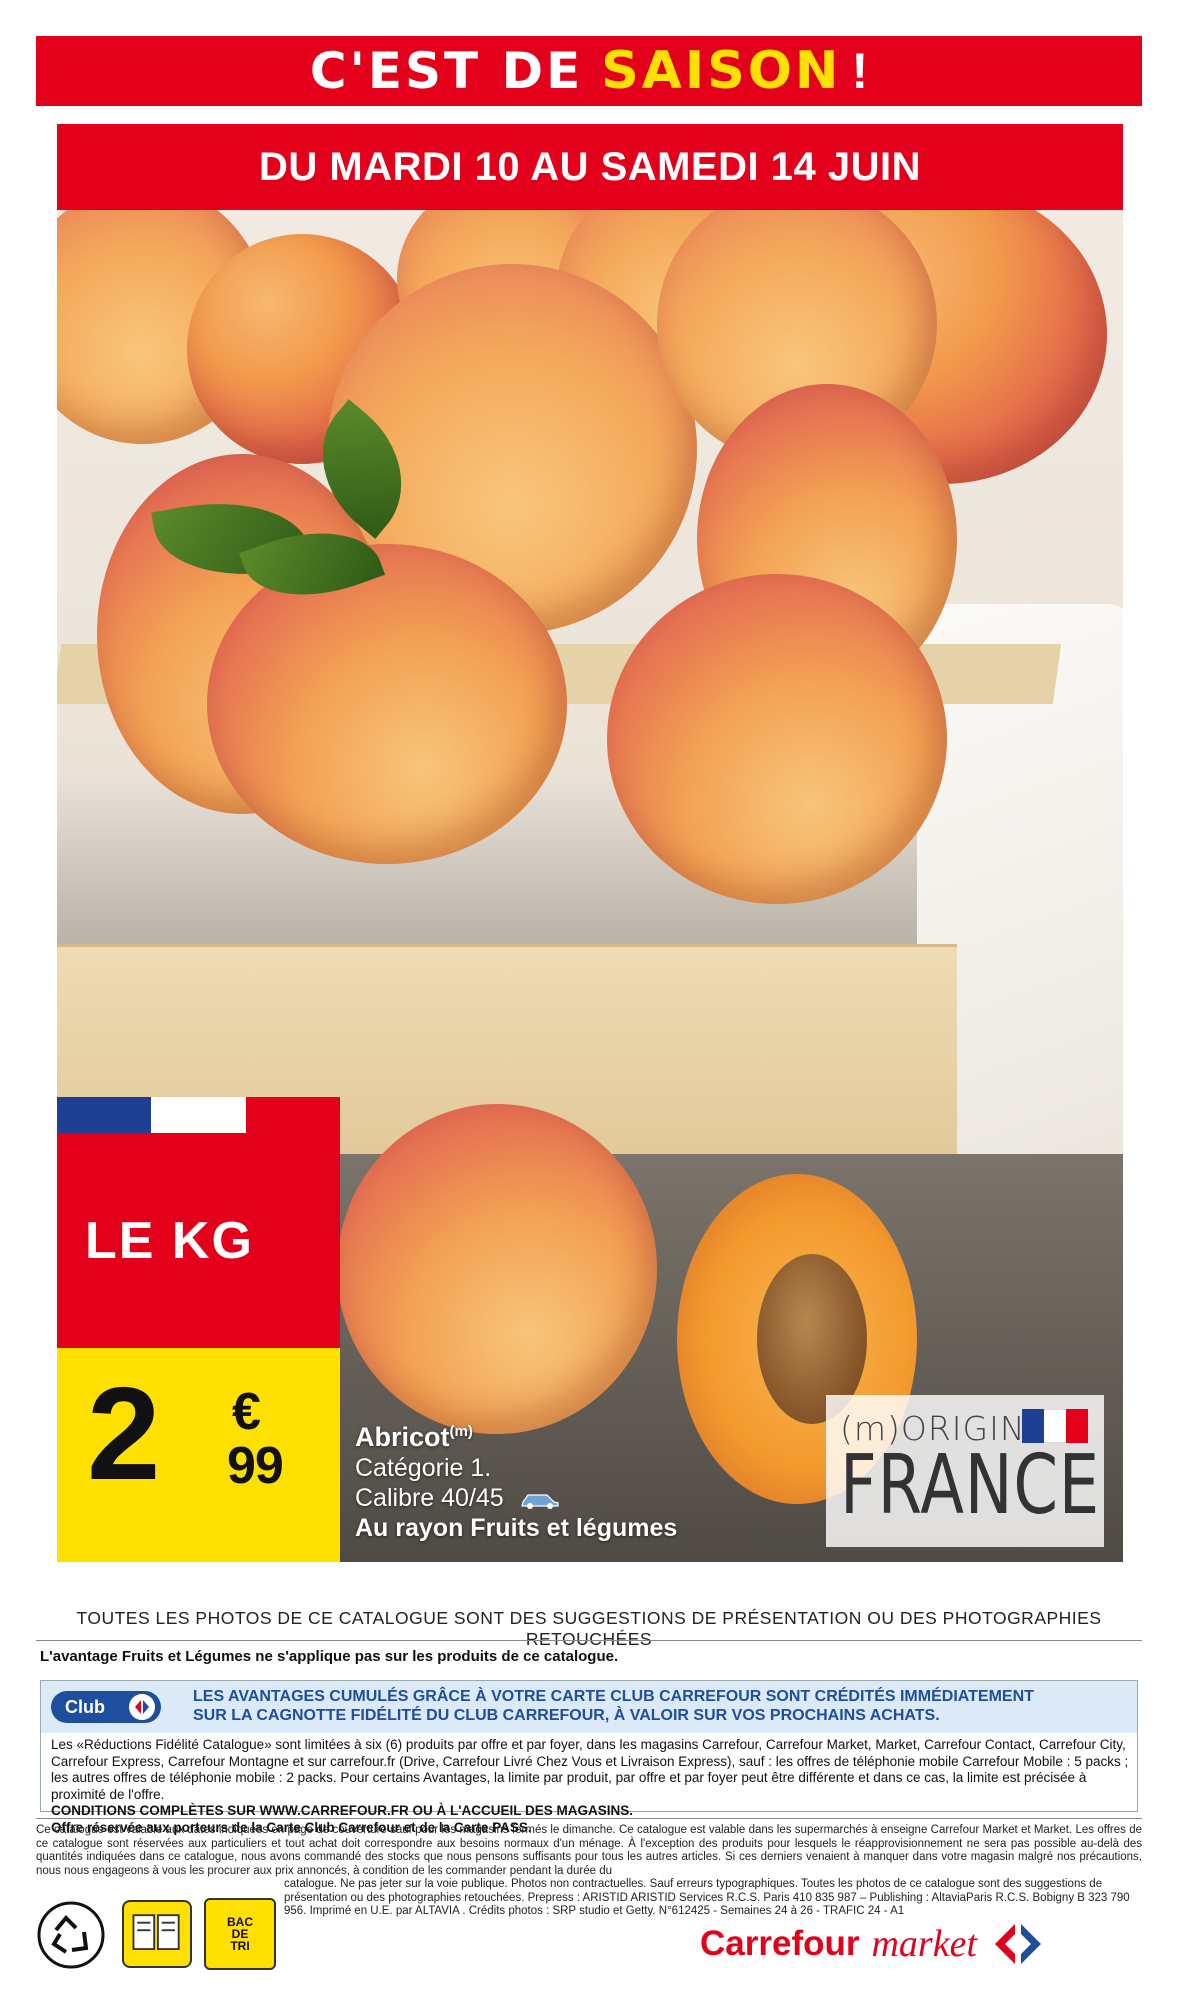 The image size is (1179, 2000). I want to click on brand-suffix: market, so click(924, 1944).